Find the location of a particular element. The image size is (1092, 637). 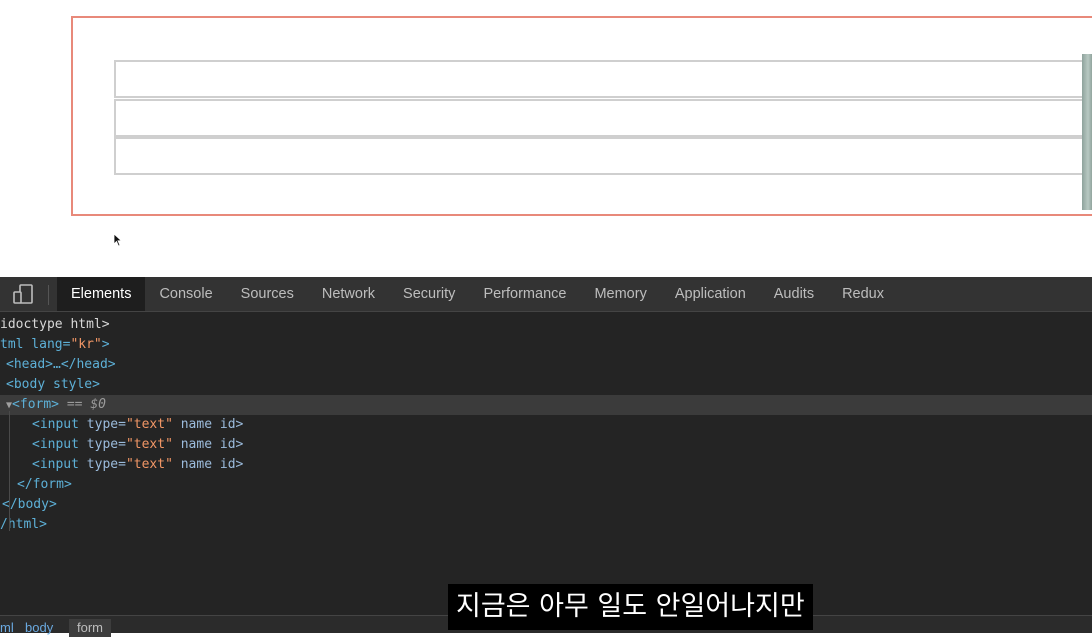

tree-indent-guide is located at coordinates (9, 471).